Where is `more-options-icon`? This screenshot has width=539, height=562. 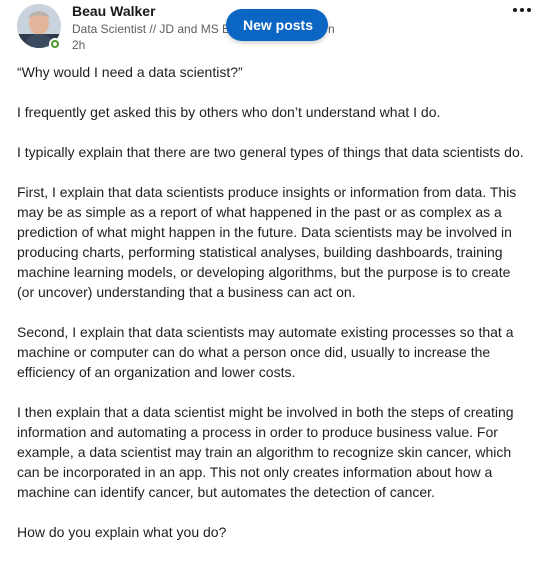 more-options-icon is located at coordinates (522, 10).